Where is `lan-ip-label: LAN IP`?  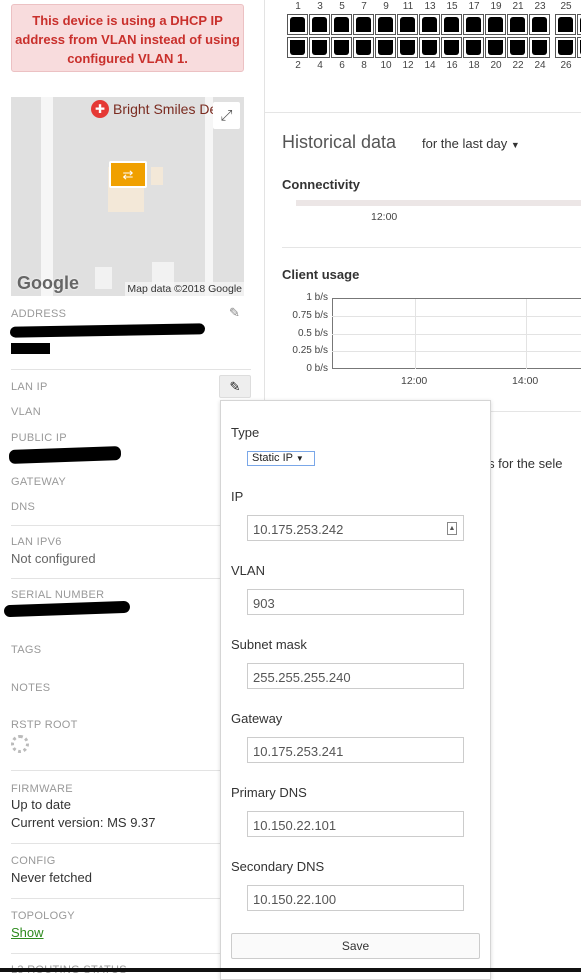
lan-ip-label: LAN IP is located at coordinates (29, 387).